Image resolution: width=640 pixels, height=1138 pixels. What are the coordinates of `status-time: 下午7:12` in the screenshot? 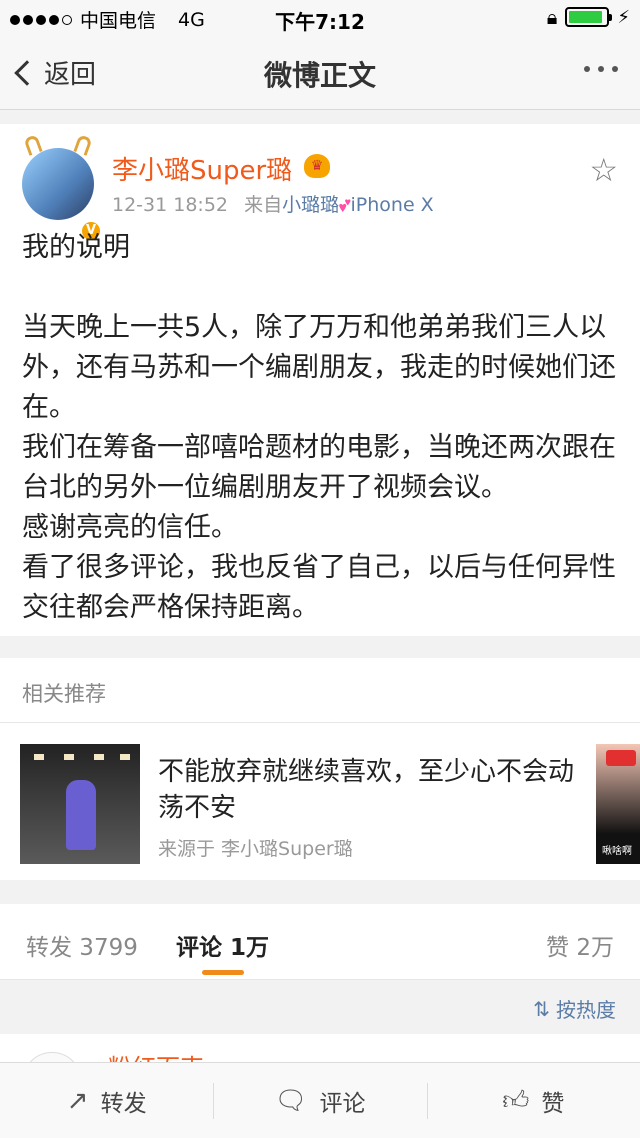 It's located at (320, 22).